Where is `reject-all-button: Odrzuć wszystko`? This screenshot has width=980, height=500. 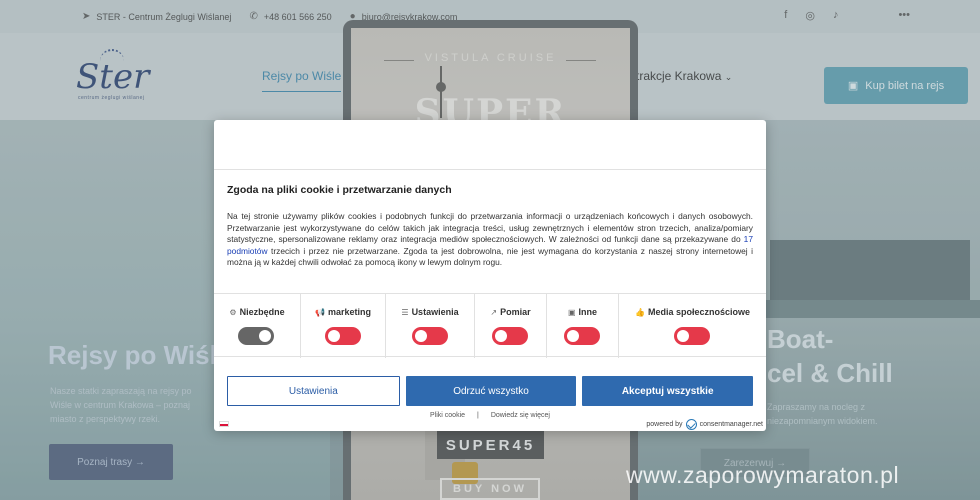
reject-all-button: Odrzuć wszystko is located at coordinates (491, 391).